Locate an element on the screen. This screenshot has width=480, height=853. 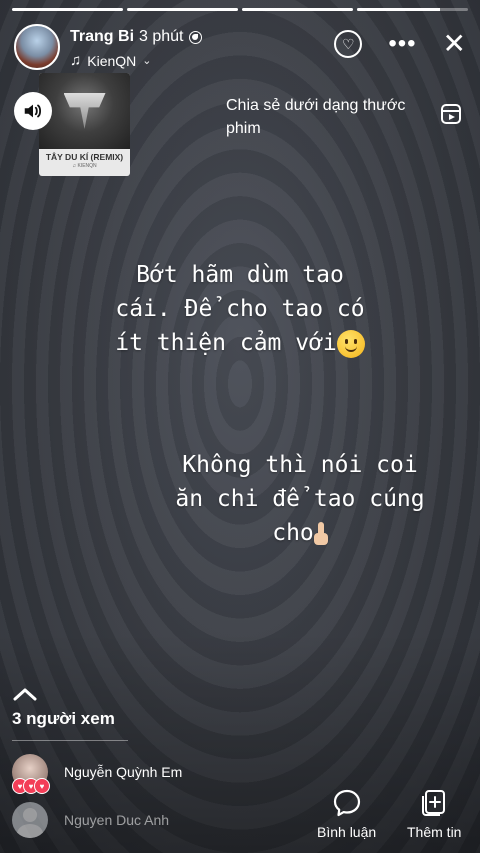
music-artist: KienQN is located at coordinates (112, 60).